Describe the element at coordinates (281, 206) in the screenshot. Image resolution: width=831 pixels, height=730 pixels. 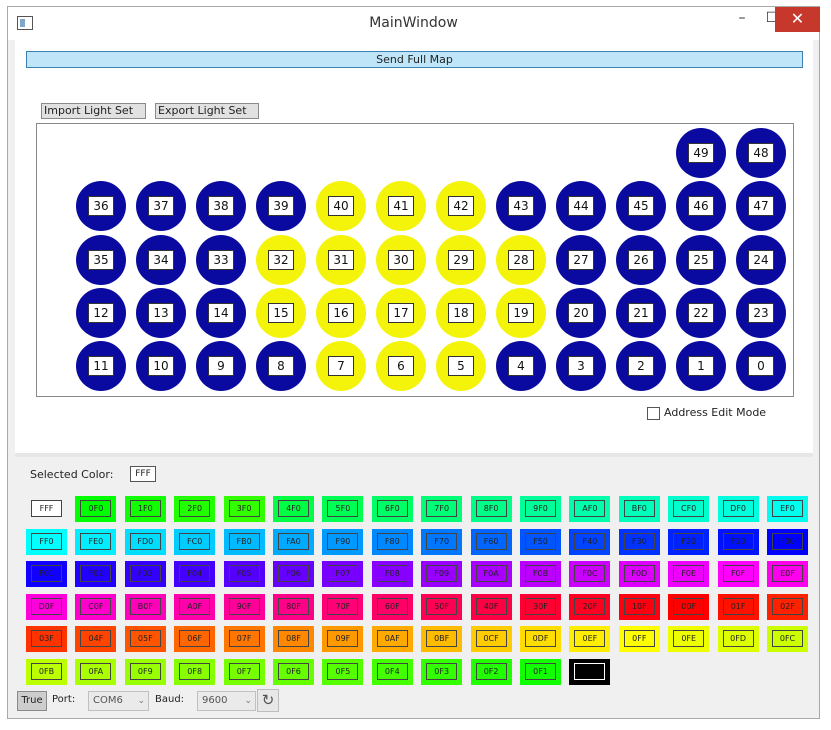
I see `light-button: 39` at that location.